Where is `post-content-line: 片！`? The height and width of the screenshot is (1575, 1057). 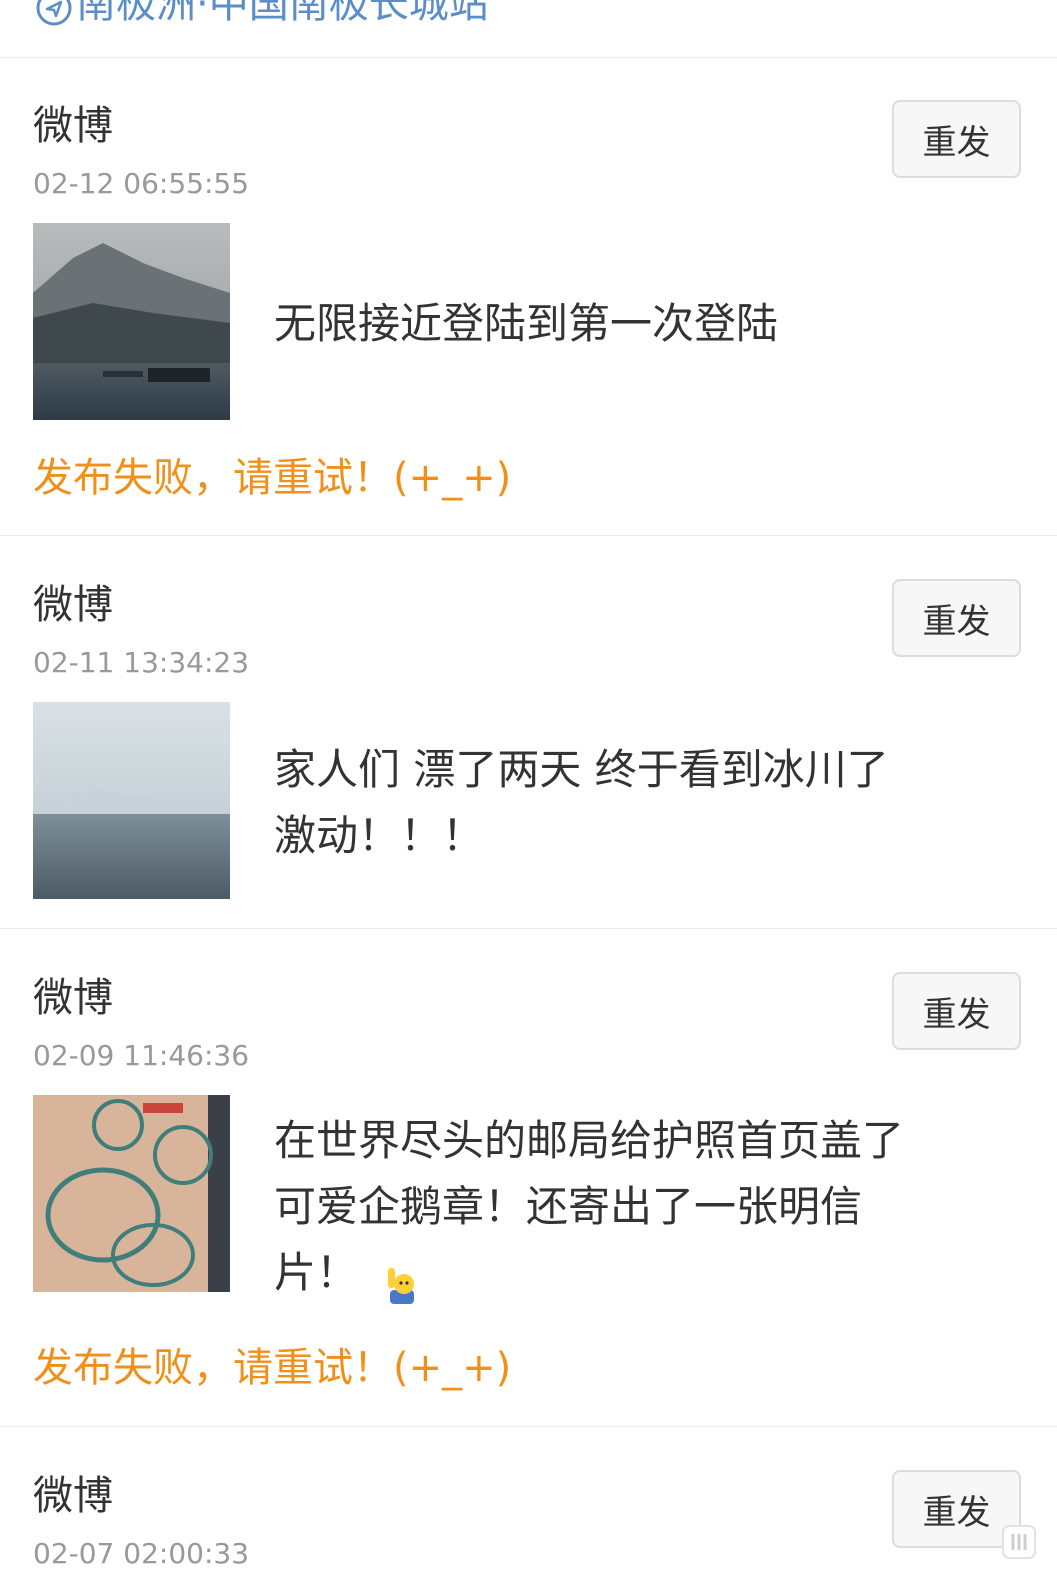
post-content-line: 片！ is located at coordinates (644, 1273).